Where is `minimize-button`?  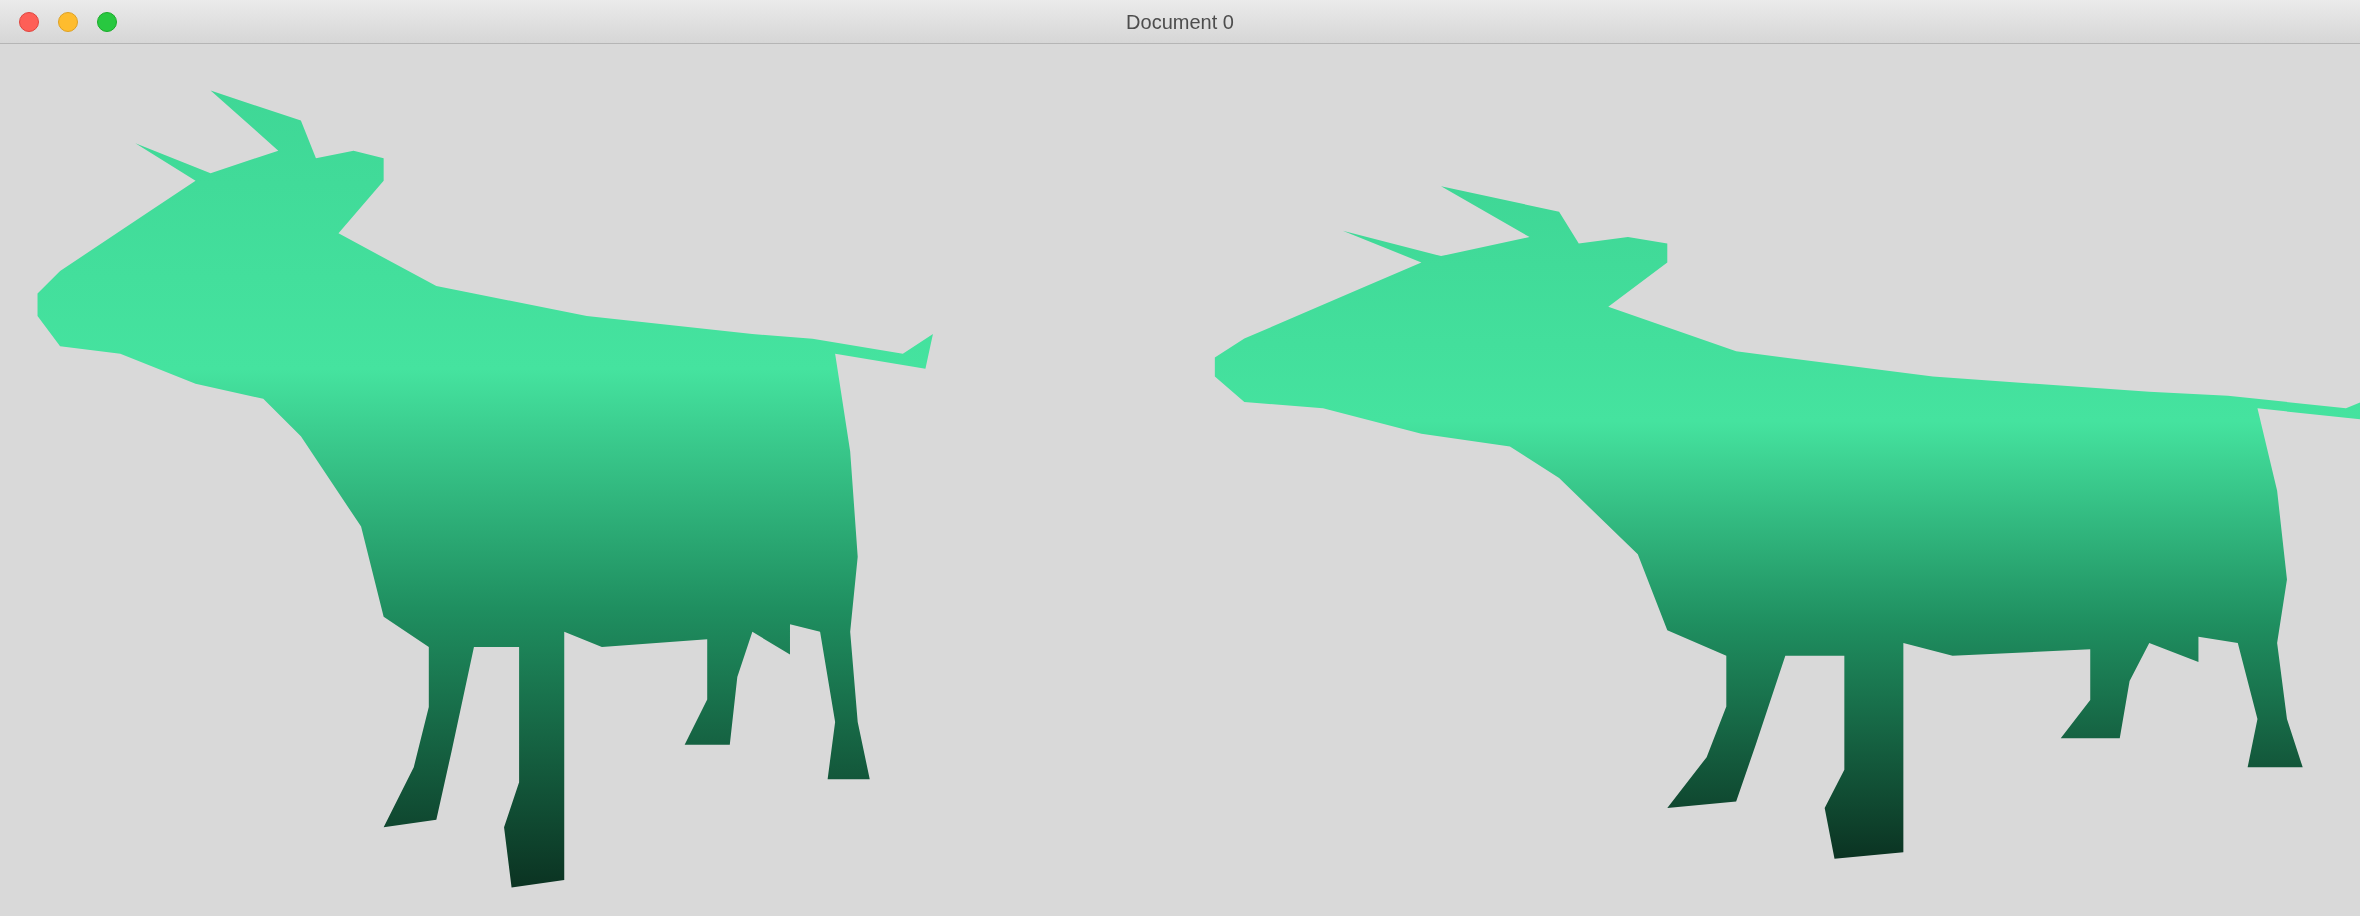 minimize-button is located at coordinates (68, 22).